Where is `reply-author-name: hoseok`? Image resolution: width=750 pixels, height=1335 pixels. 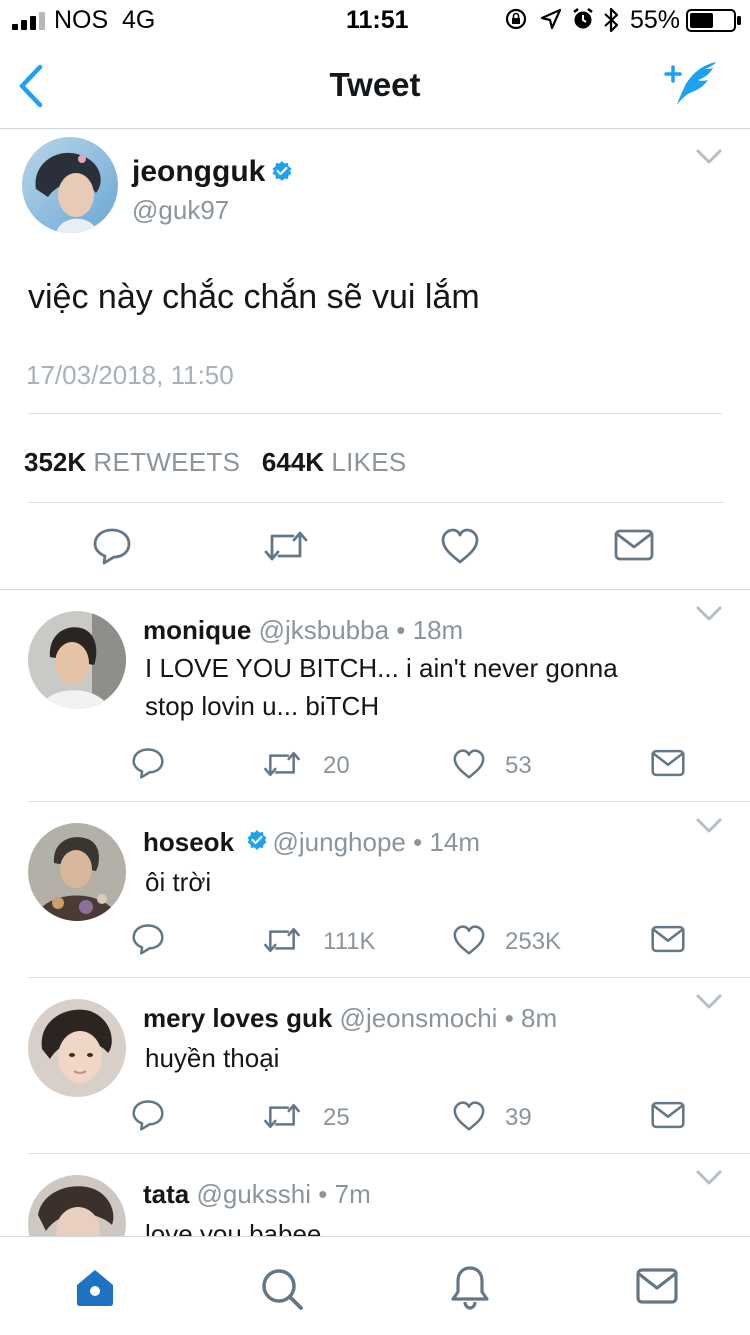 reply-author-name: hoseok is located at coordinates (188, 842).